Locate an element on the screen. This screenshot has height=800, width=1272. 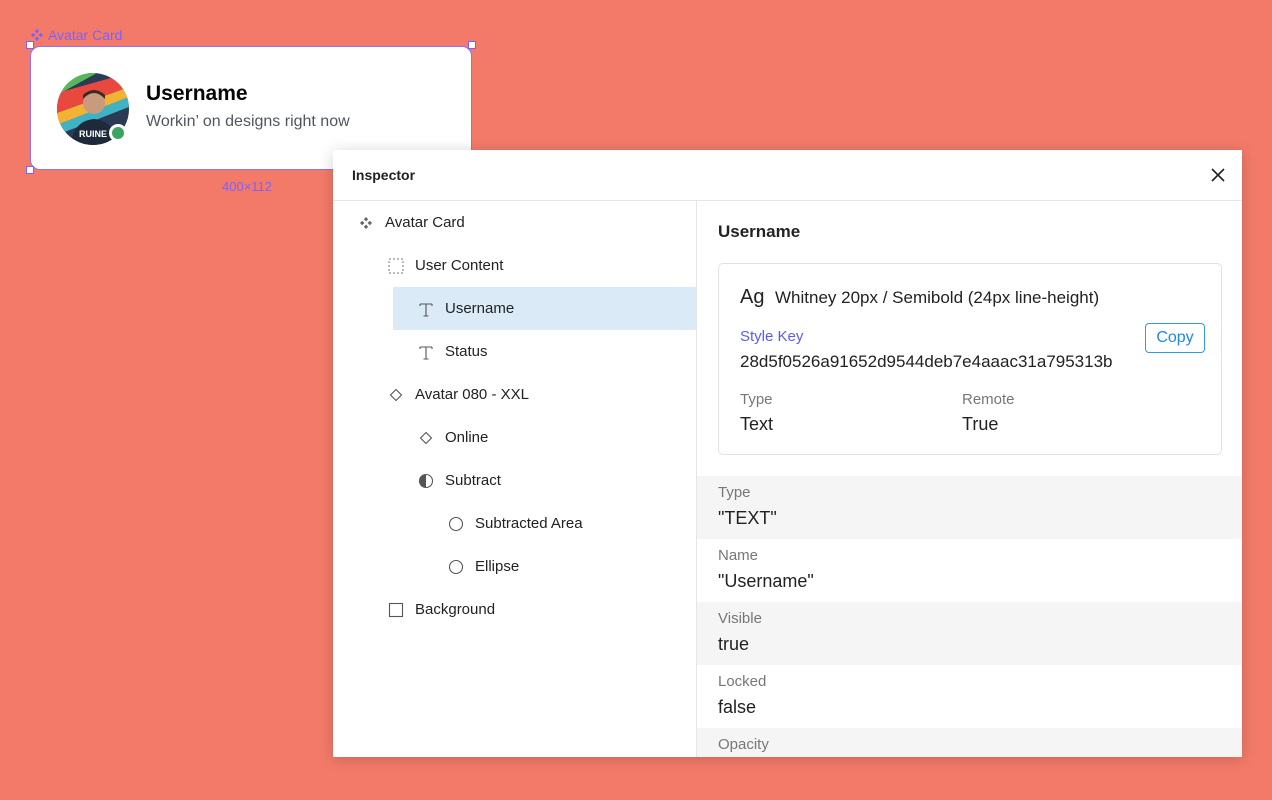
tree-item-label: Subtract is located at coordinates (473, 480).